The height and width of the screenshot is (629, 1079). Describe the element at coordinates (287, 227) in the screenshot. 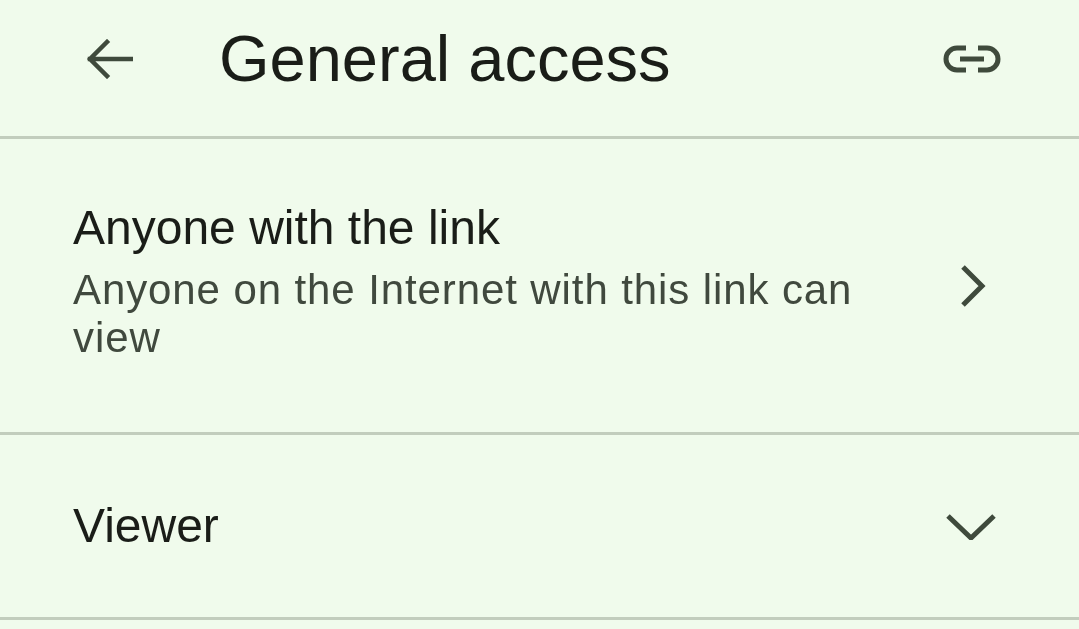

I see `access-title: Anyone with the link` at that location.